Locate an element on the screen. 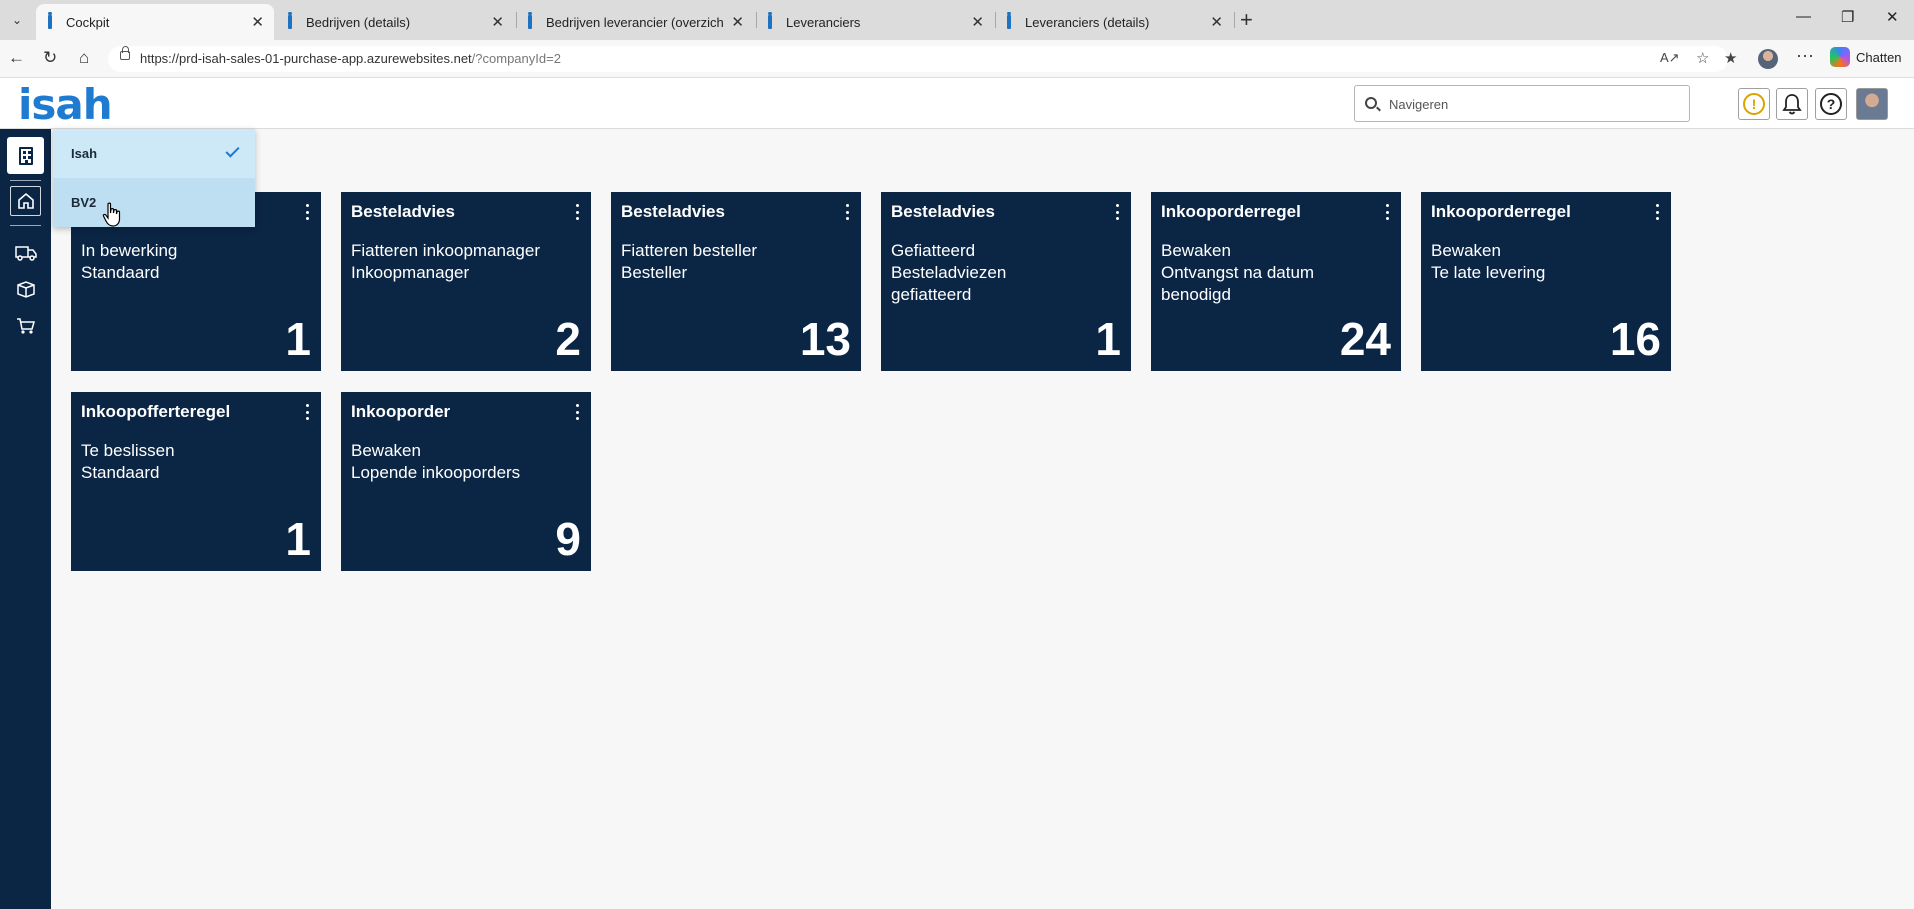  browser-tab-leveranciers-details: Leveranciers (details) ✕ is located at coordinates (1114, 22).